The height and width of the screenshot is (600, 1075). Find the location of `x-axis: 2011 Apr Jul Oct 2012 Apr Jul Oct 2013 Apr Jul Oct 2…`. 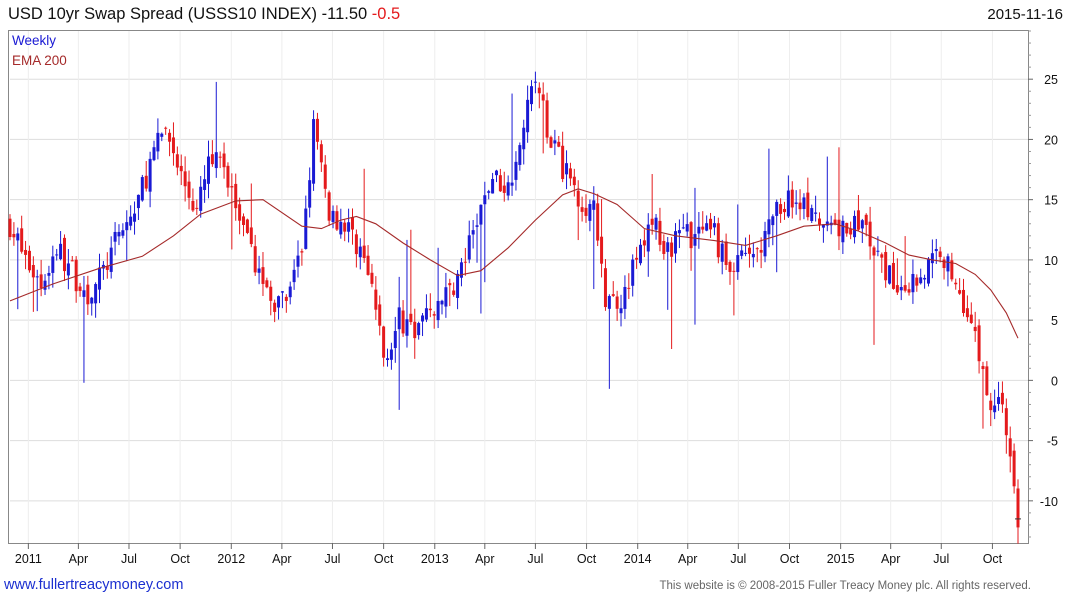

x-axis: 2011 Apr Jul Oct 2012 Apr Jul Oct 2013 Apr Jul Oct 2… is located at coordinates (509, 554).